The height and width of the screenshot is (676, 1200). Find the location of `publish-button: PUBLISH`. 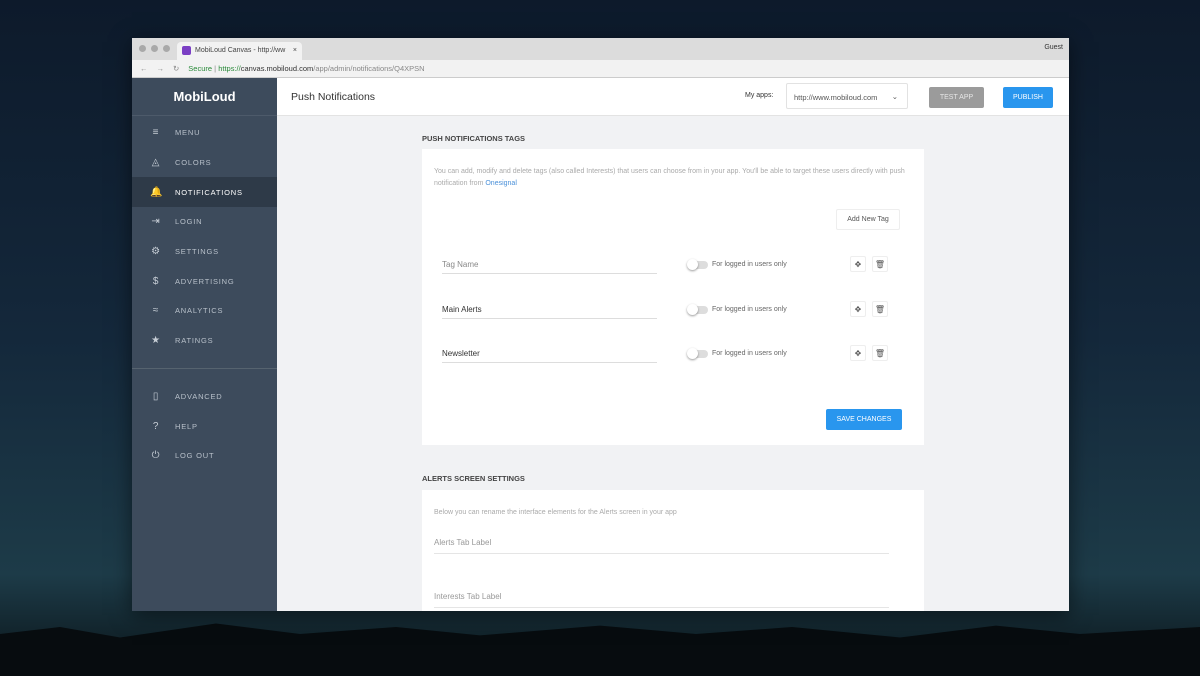

publish-button: PUBLISH is located at coordinates (1028, 97).